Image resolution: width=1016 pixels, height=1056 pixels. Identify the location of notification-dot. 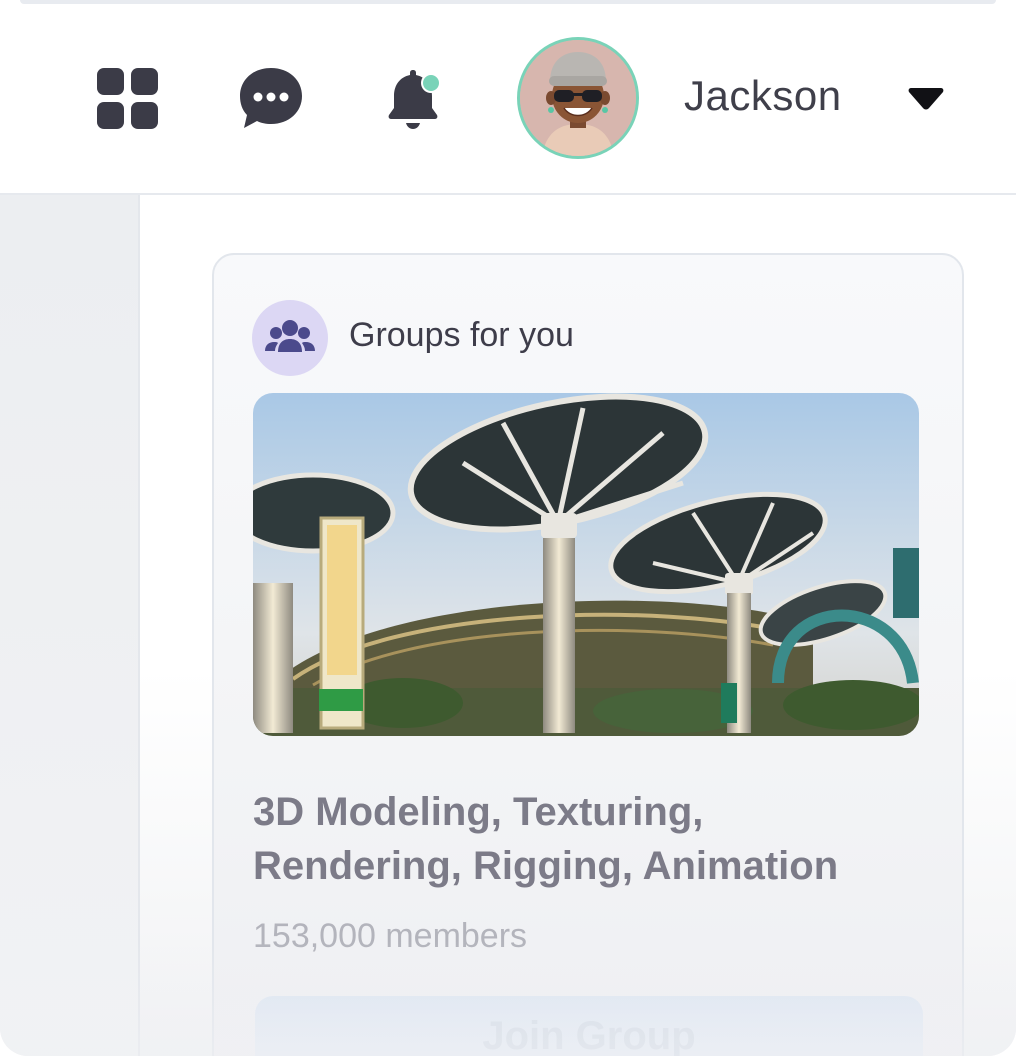
(431, 83).